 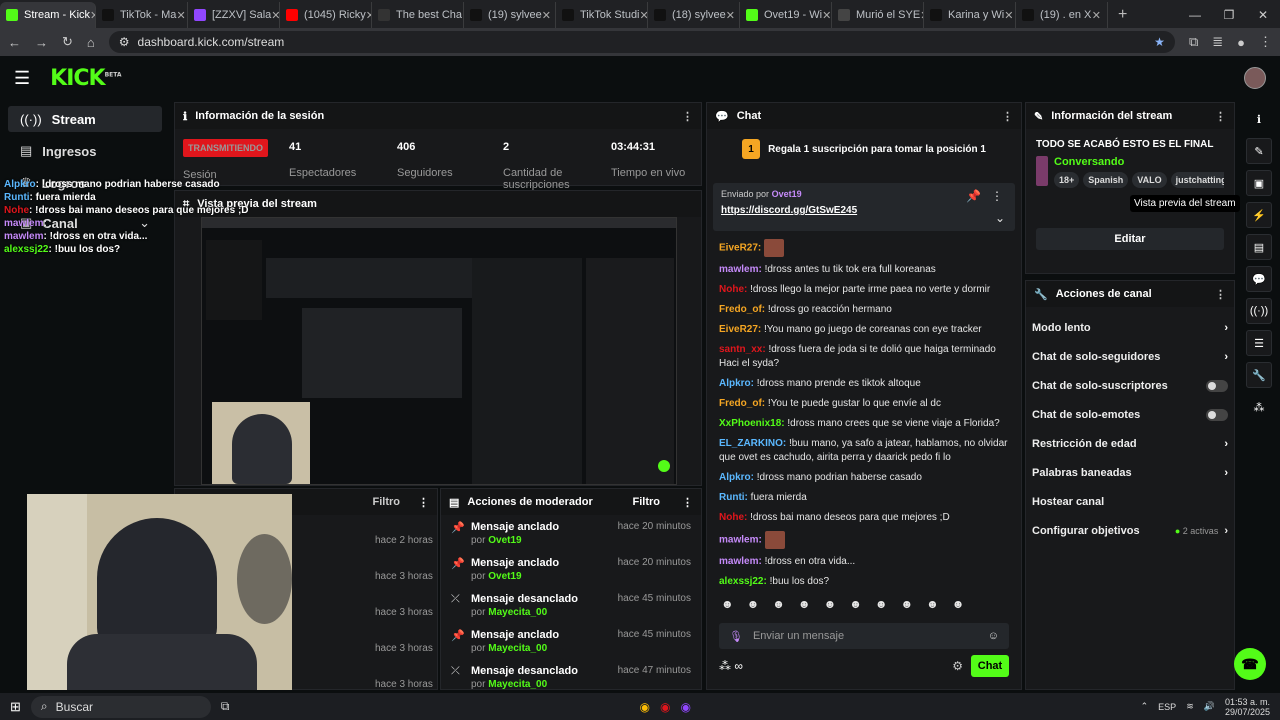 I want to click on chat-username: EL_ZARKINO:, so click(x=752, y=443).